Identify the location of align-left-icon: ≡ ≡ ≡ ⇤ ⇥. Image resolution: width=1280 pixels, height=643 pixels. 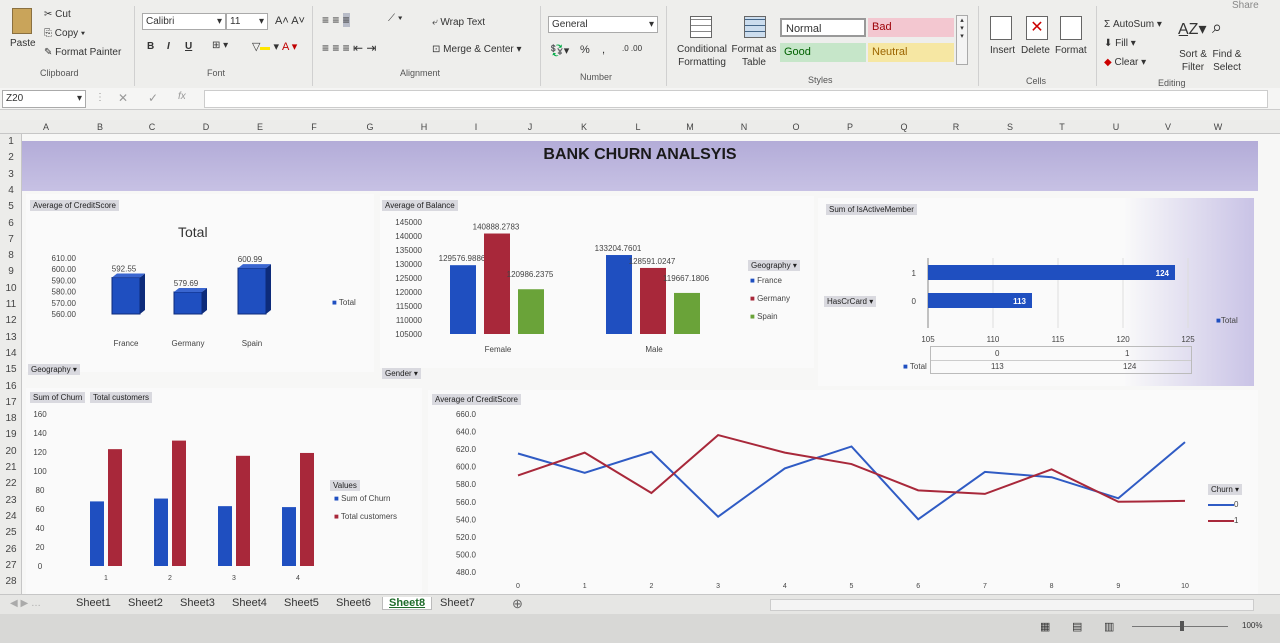
(349, 48).